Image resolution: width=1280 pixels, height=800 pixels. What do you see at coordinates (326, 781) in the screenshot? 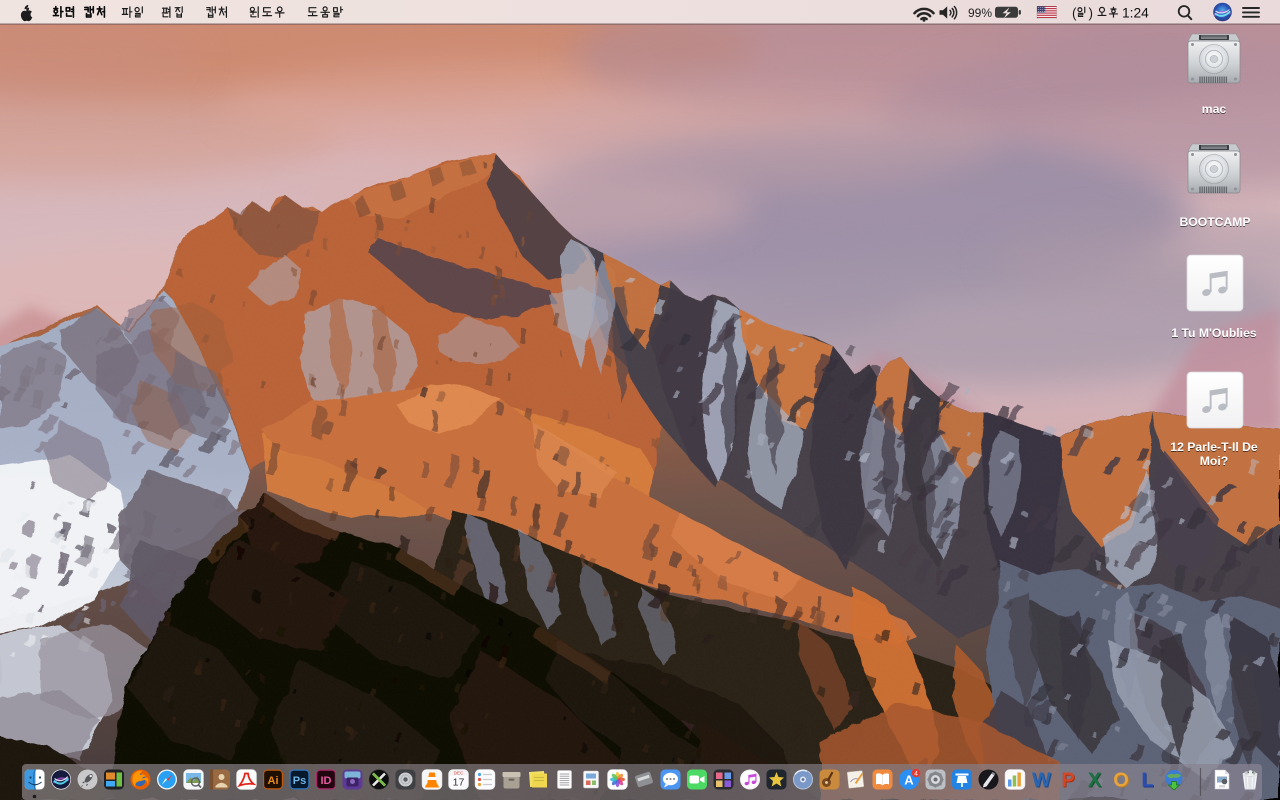
I see `svg-text: ID` at bounding box center [326, 781].